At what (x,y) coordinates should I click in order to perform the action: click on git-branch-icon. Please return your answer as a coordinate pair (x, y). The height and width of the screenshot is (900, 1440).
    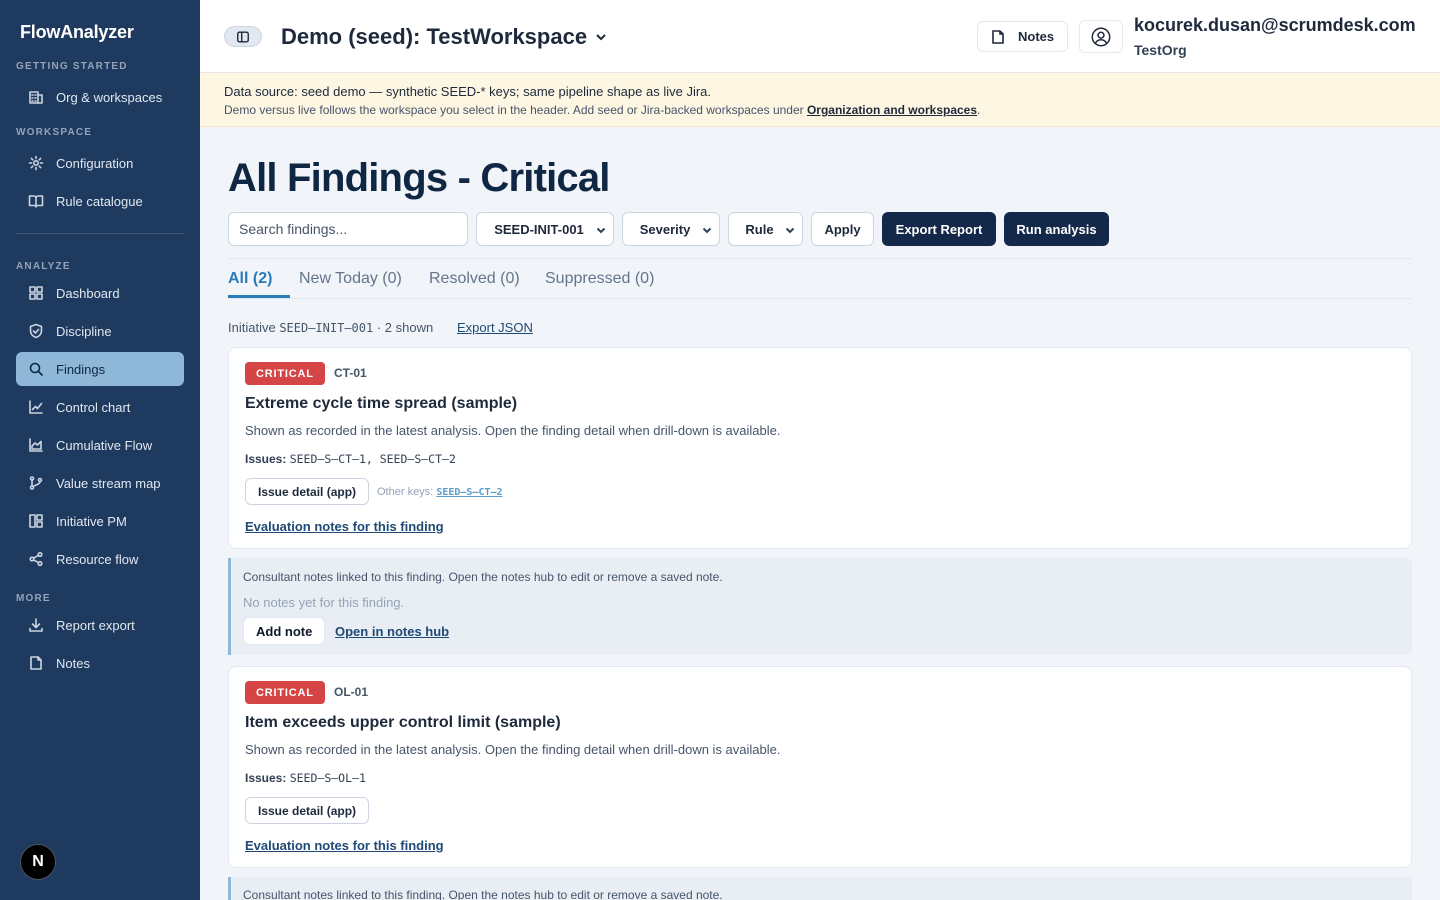
    Looking at the image, I should click on (36, 483).